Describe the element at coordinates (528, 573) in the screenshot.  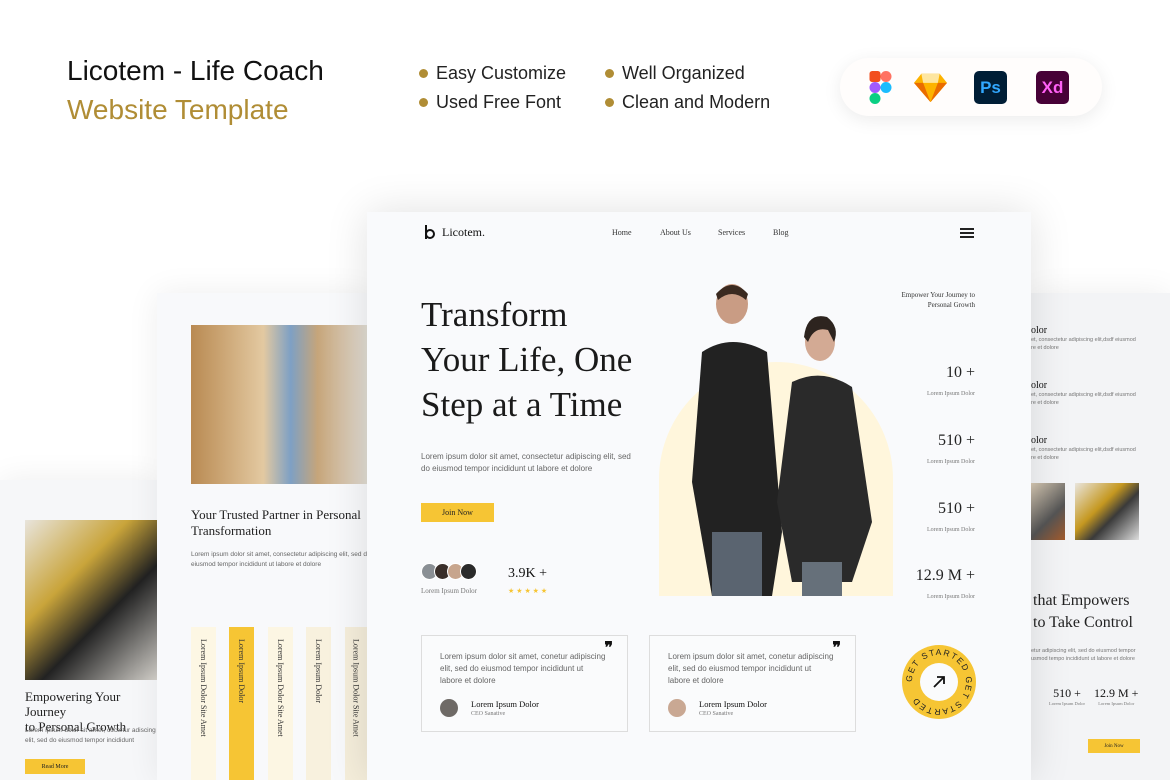
I see `community-count: 3.9K +` at that location.